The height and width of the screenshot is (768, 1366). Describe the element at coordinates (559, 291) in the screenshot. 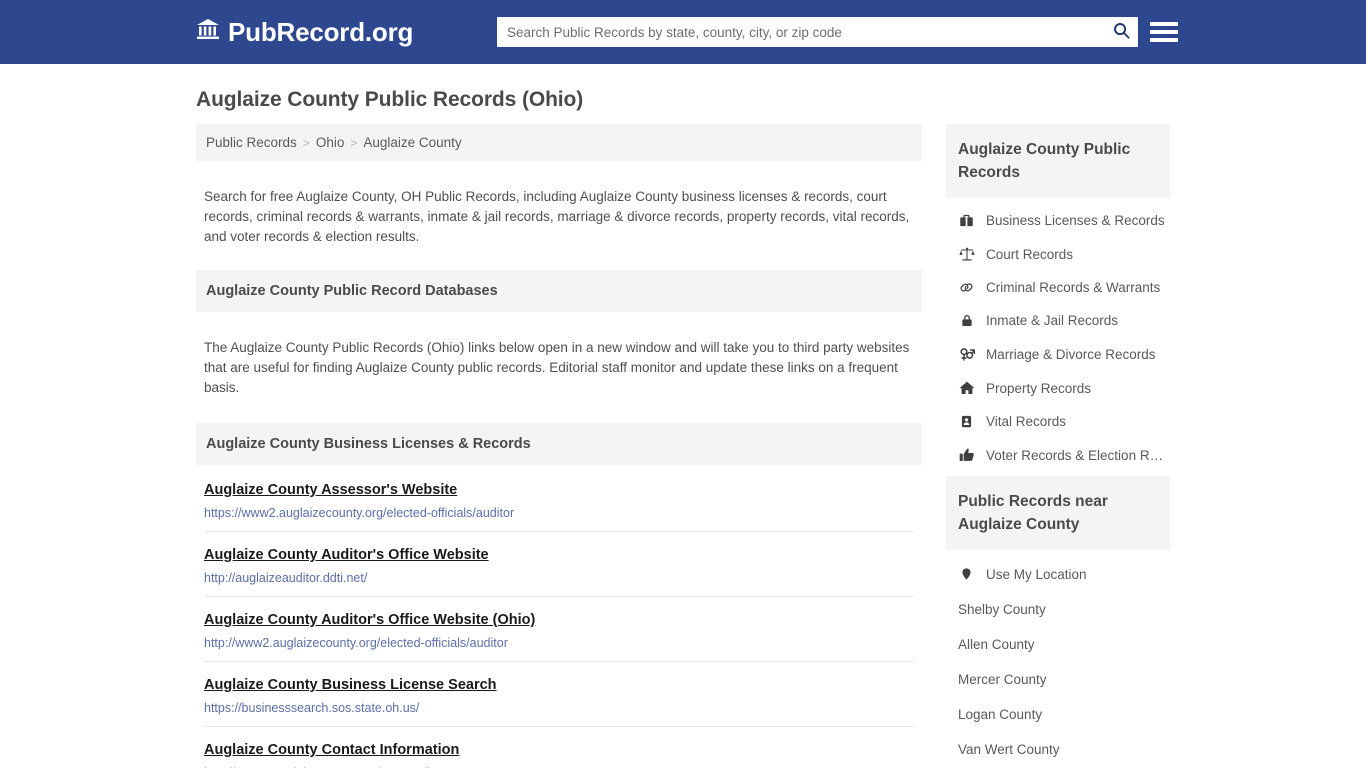

I see `section-header-databases: Auglaize County Public Record Databases` at that location.